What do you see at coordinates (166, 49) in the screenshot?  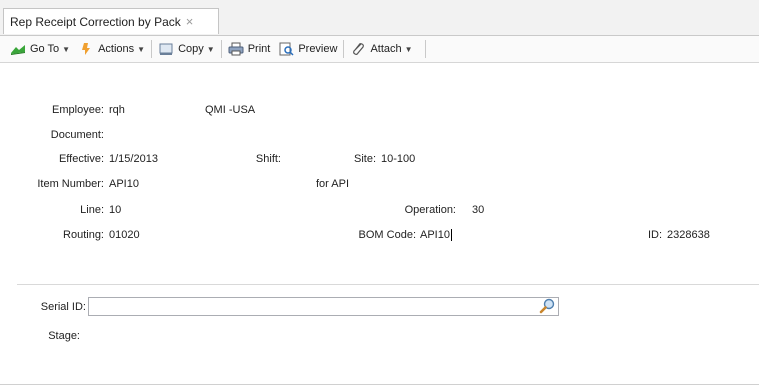 I see `copy-icon` at bounding box center [166, 49].